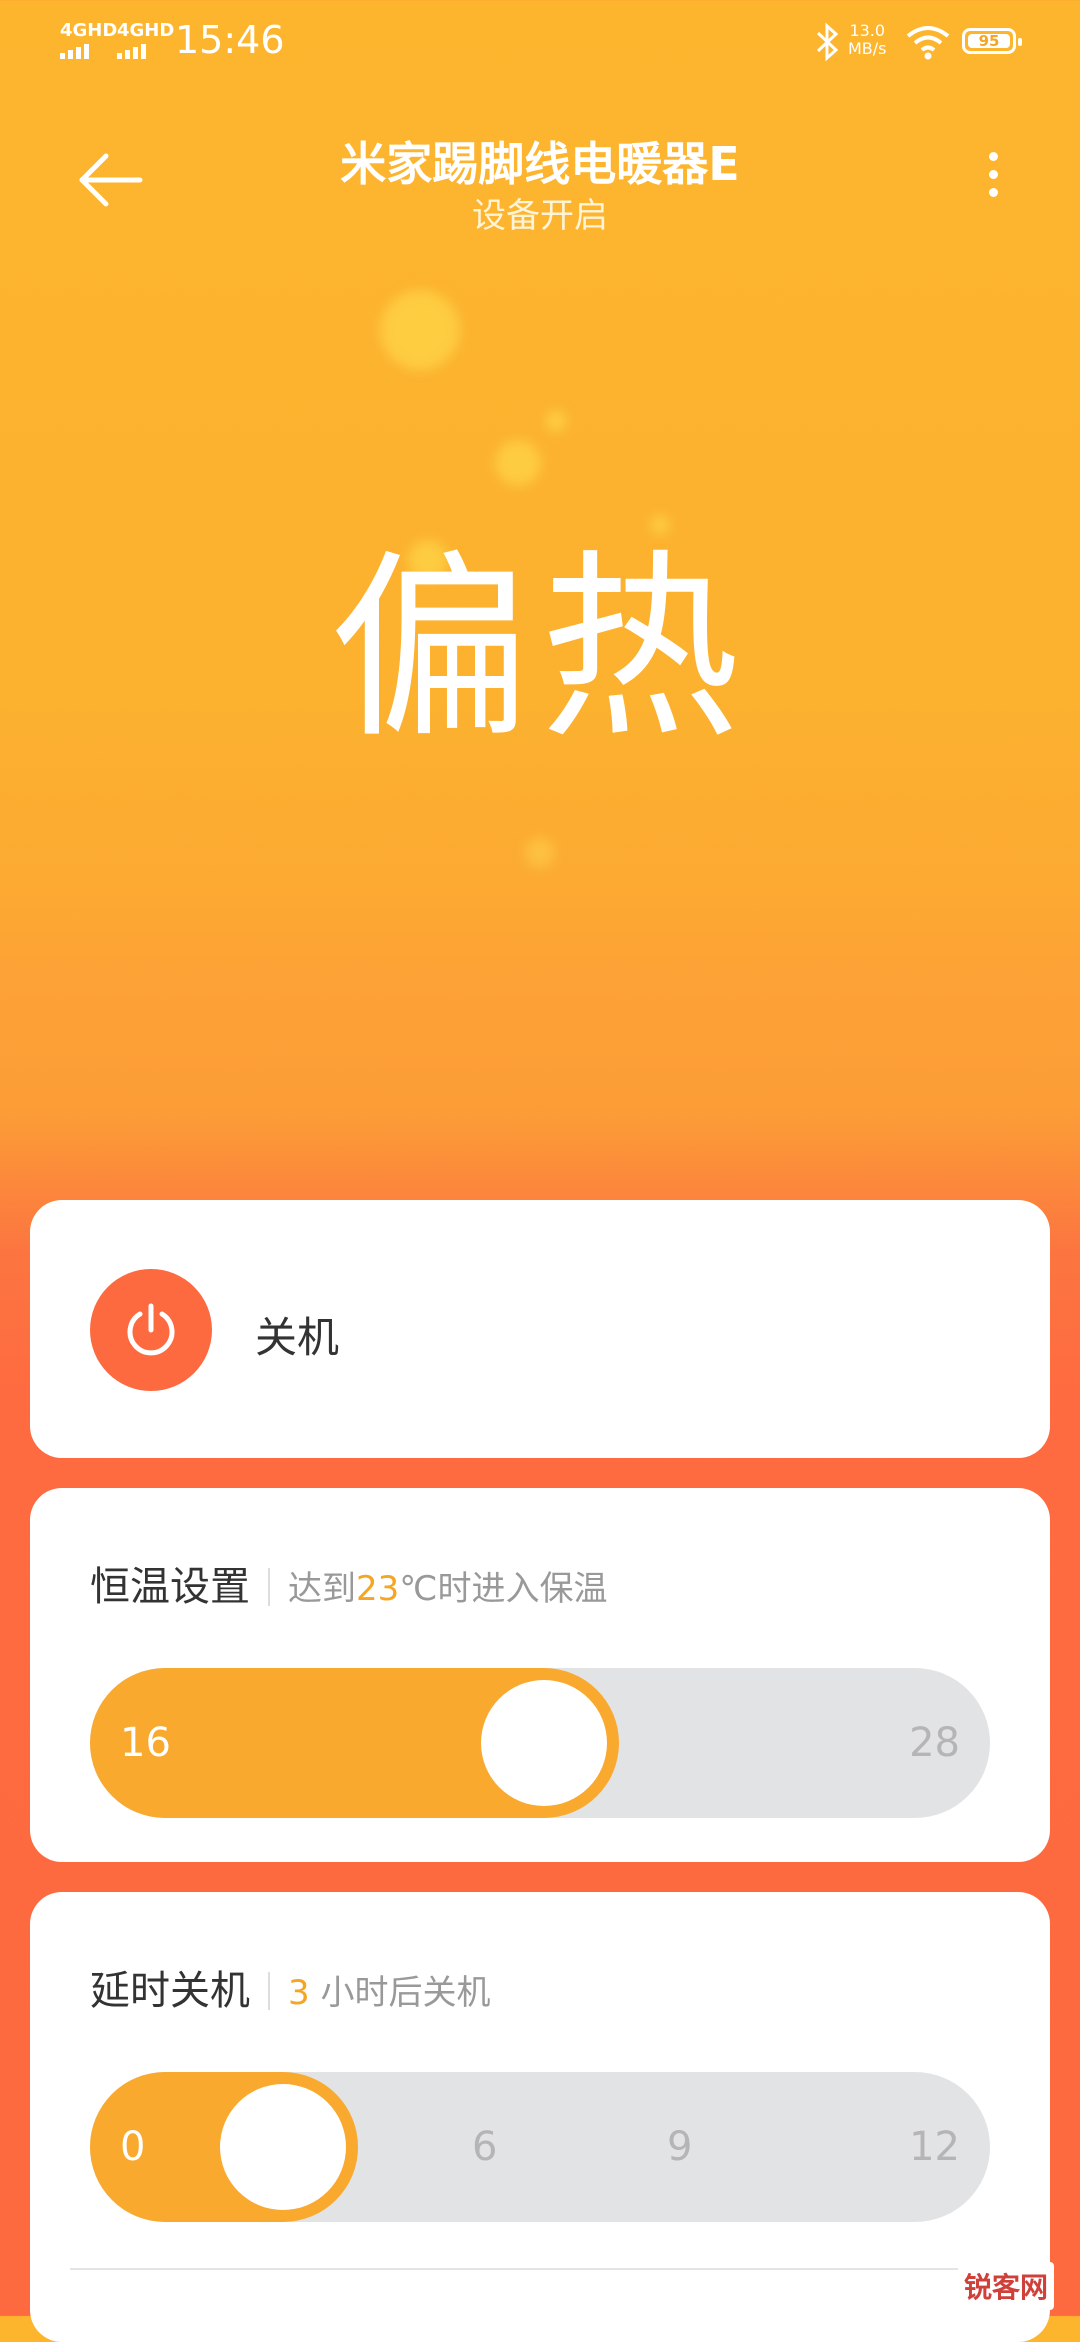 The image size is (1080, 2342). I want to click on battery-level: 95, so click(989, 41).